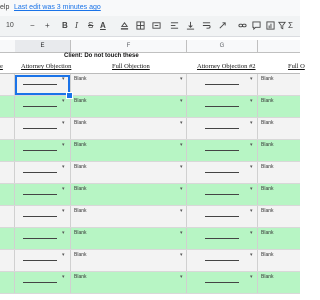 Image resolution: width=320 pixels, height=300 pixels. I want to click on borders-icon, so click(140, 27).